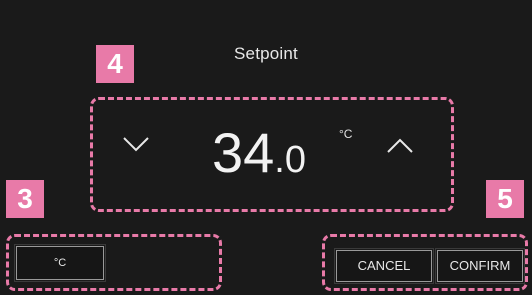 The height and width of the screenshot is (295, 532). I want to click on unit-selector-button: °C, so click(60, 263).